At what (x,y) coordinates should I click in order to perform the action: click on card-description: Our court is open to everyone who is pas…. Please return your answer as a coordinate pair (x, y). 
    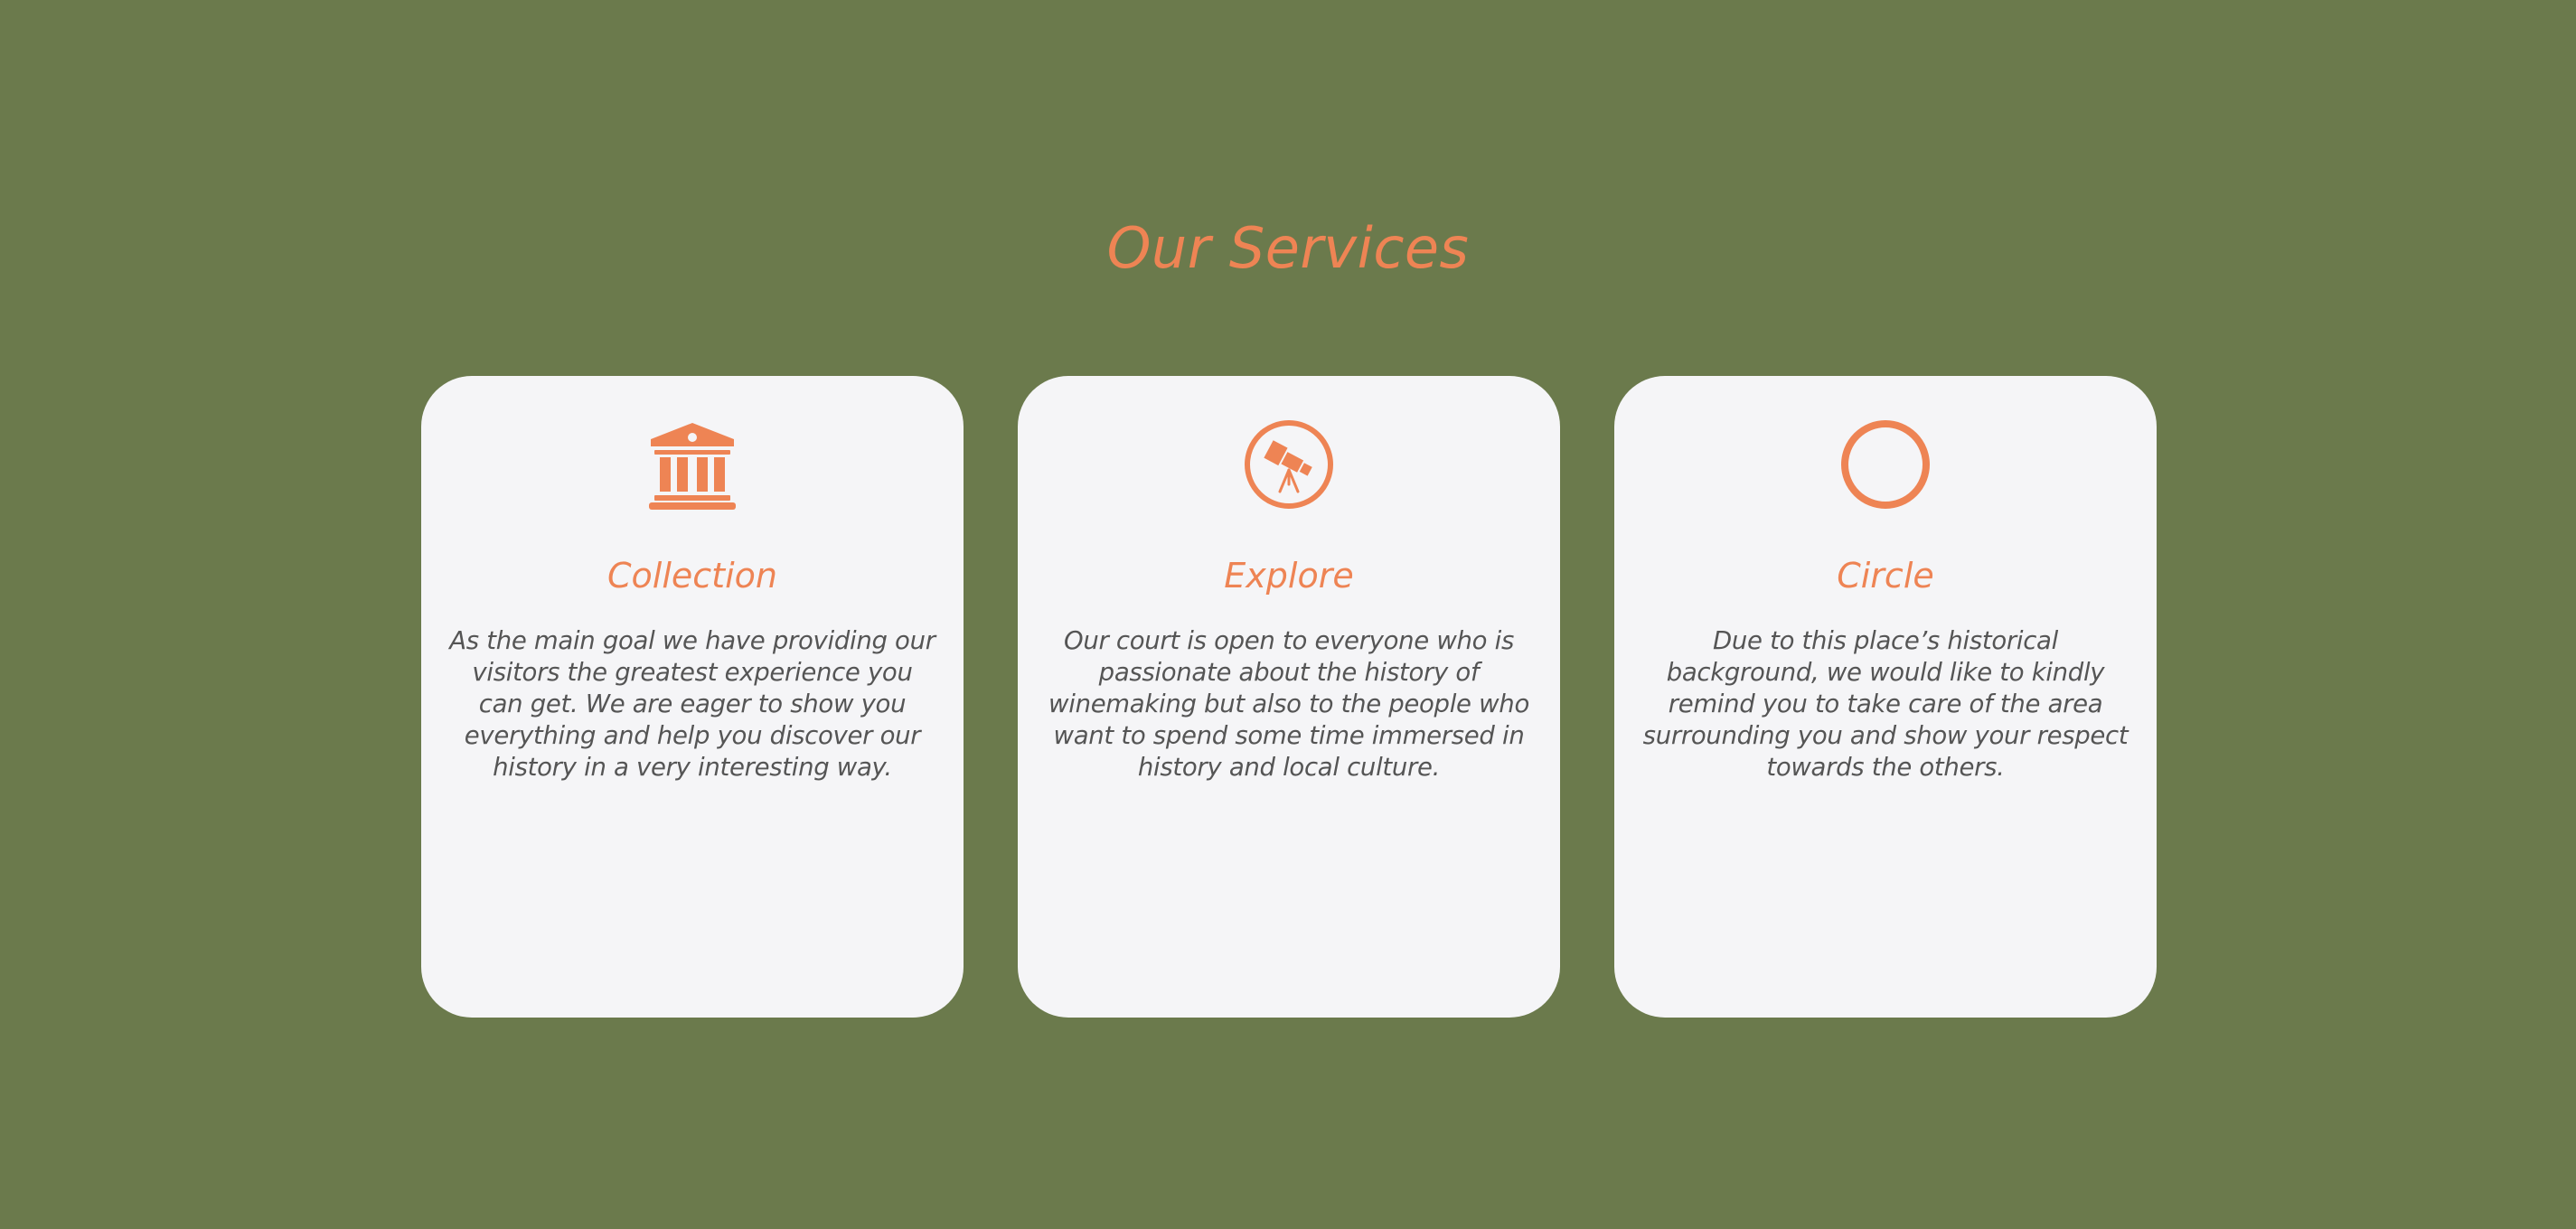
    Looking at the image, I should click on (1289, 704).